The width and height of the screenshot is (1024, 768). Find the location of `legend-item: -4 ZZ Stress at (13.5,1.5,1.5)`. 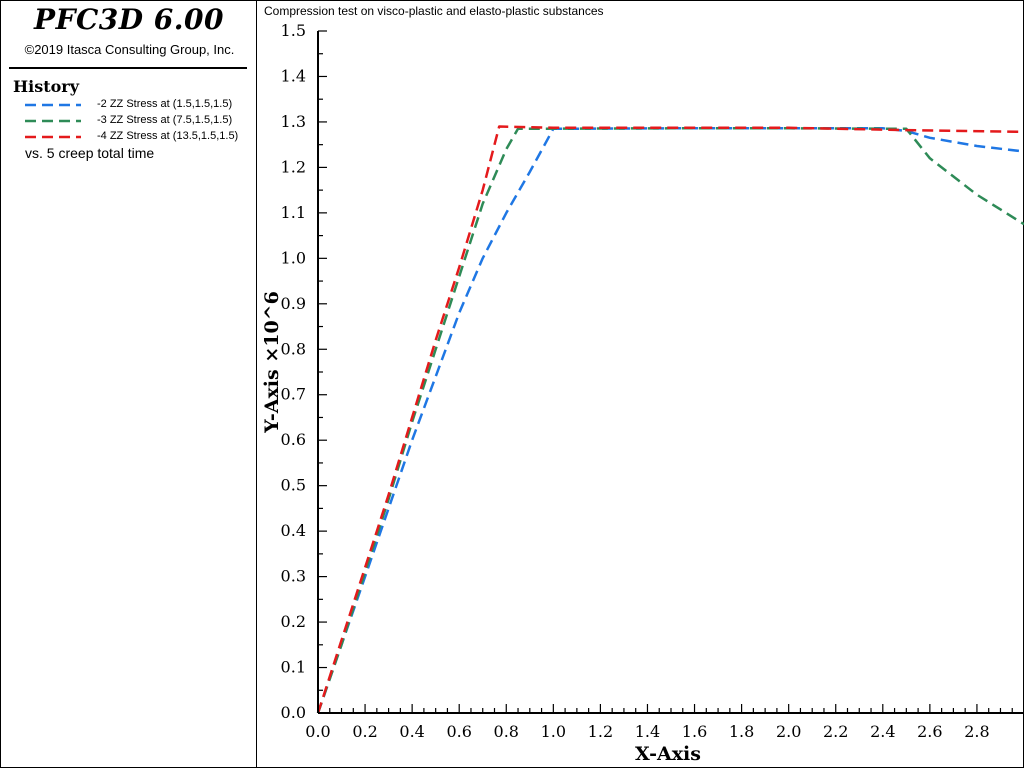

legend-item: -4 ZZ Stress at (13.5,1.5,1.5) is located at coordinates (139, 137).